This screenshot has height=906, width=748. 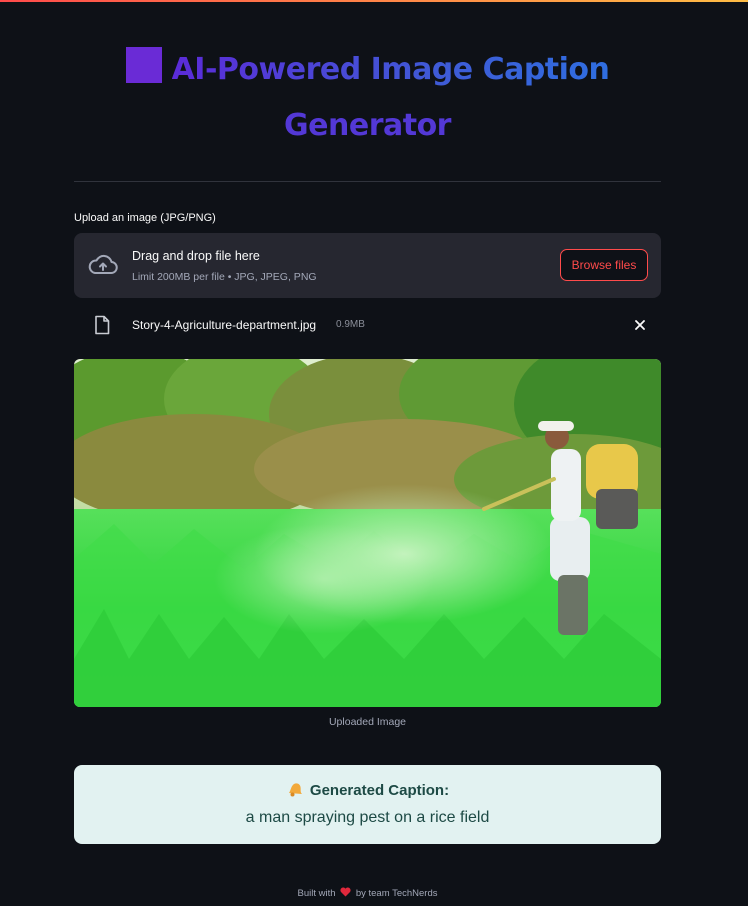 I want to click on page-title: AI-Powered Image Caption Generator, so click(x=367, y=98).